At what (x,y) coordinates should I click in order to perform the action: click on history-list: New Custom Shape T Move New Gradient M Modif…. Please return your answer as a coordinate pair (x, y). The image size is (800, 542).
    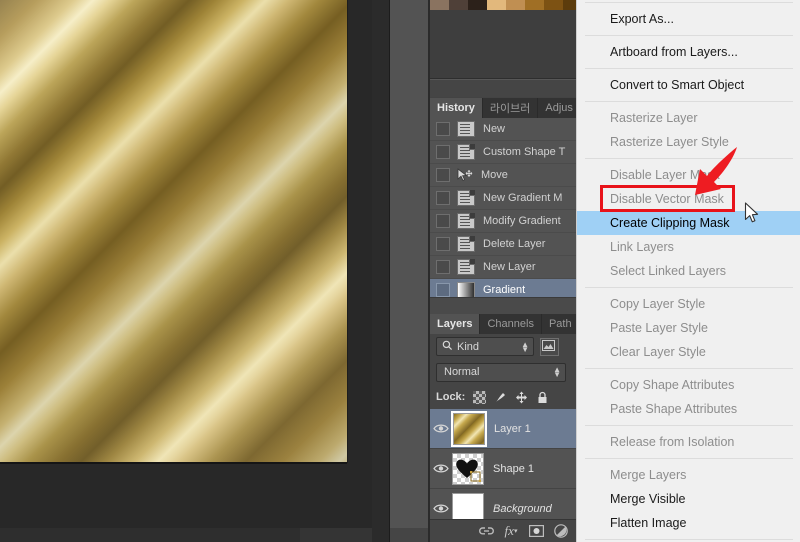
    Looking at the image, I should click on (503, 216).